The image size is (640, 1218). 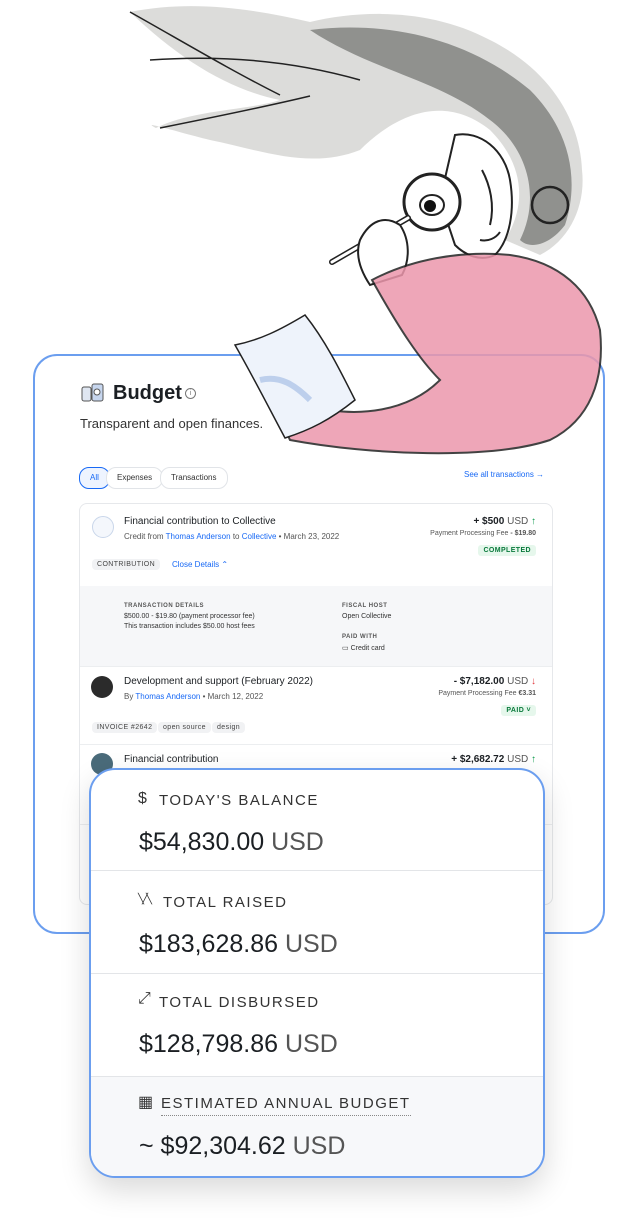 What do you see at coordinates (231, 842) in the screenshot?
I see `stat-value: $54,830.00 USD` at bounding box center [231, 842].